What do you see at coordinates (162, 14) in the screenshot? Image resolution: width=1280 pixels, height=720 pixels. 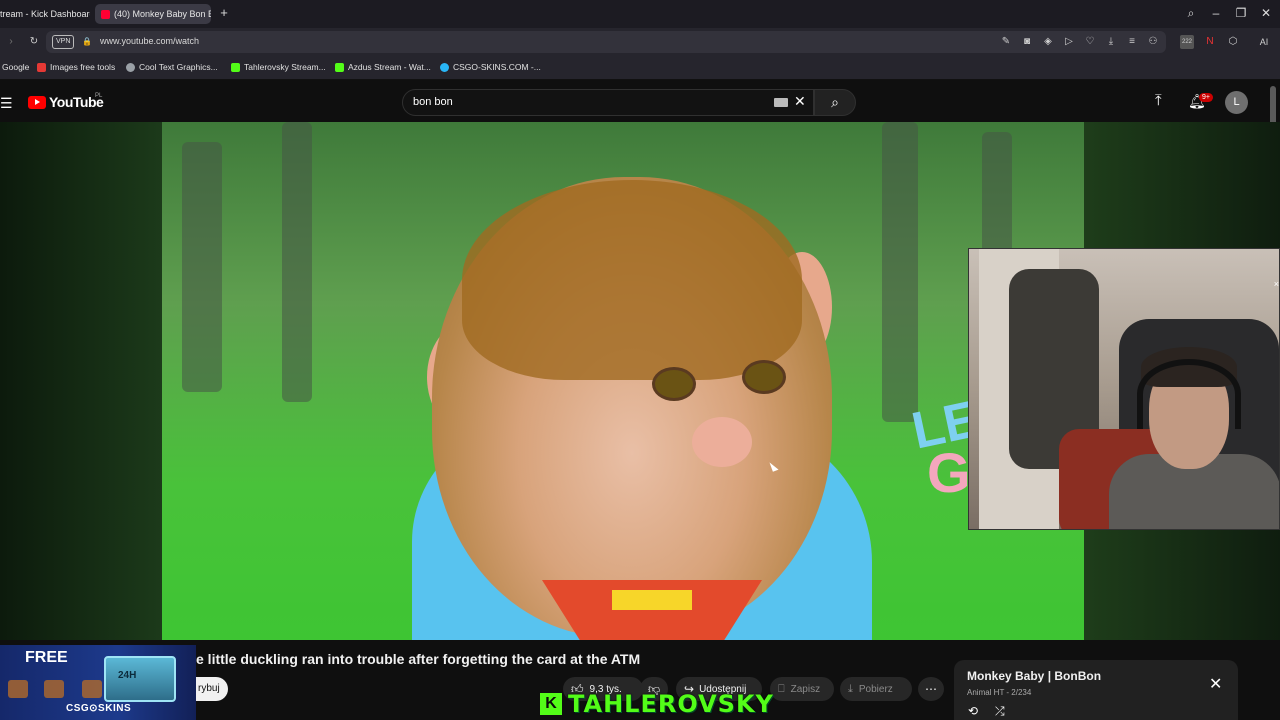 I see `tab-label: (40) Monkey Baby Bon Bo` at bounding box center [162, 14].